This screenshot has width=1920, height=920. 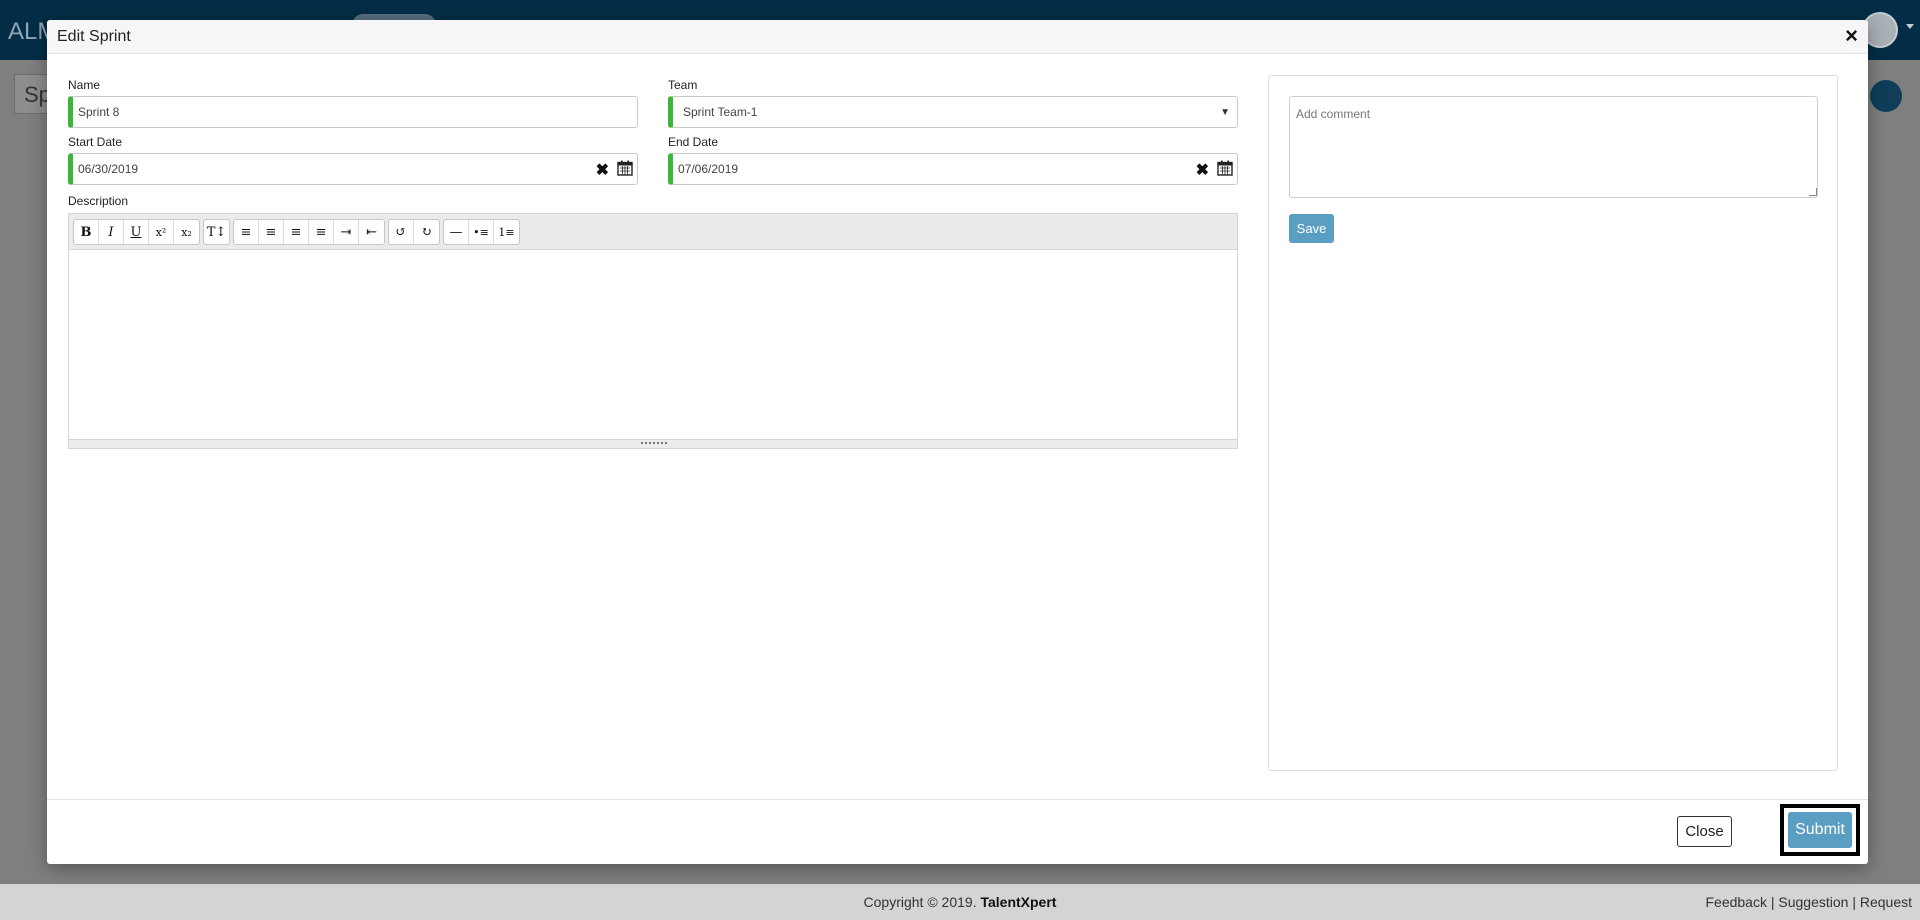 I want to click on save-comment-button: Save, so click(x=1311, y=228).